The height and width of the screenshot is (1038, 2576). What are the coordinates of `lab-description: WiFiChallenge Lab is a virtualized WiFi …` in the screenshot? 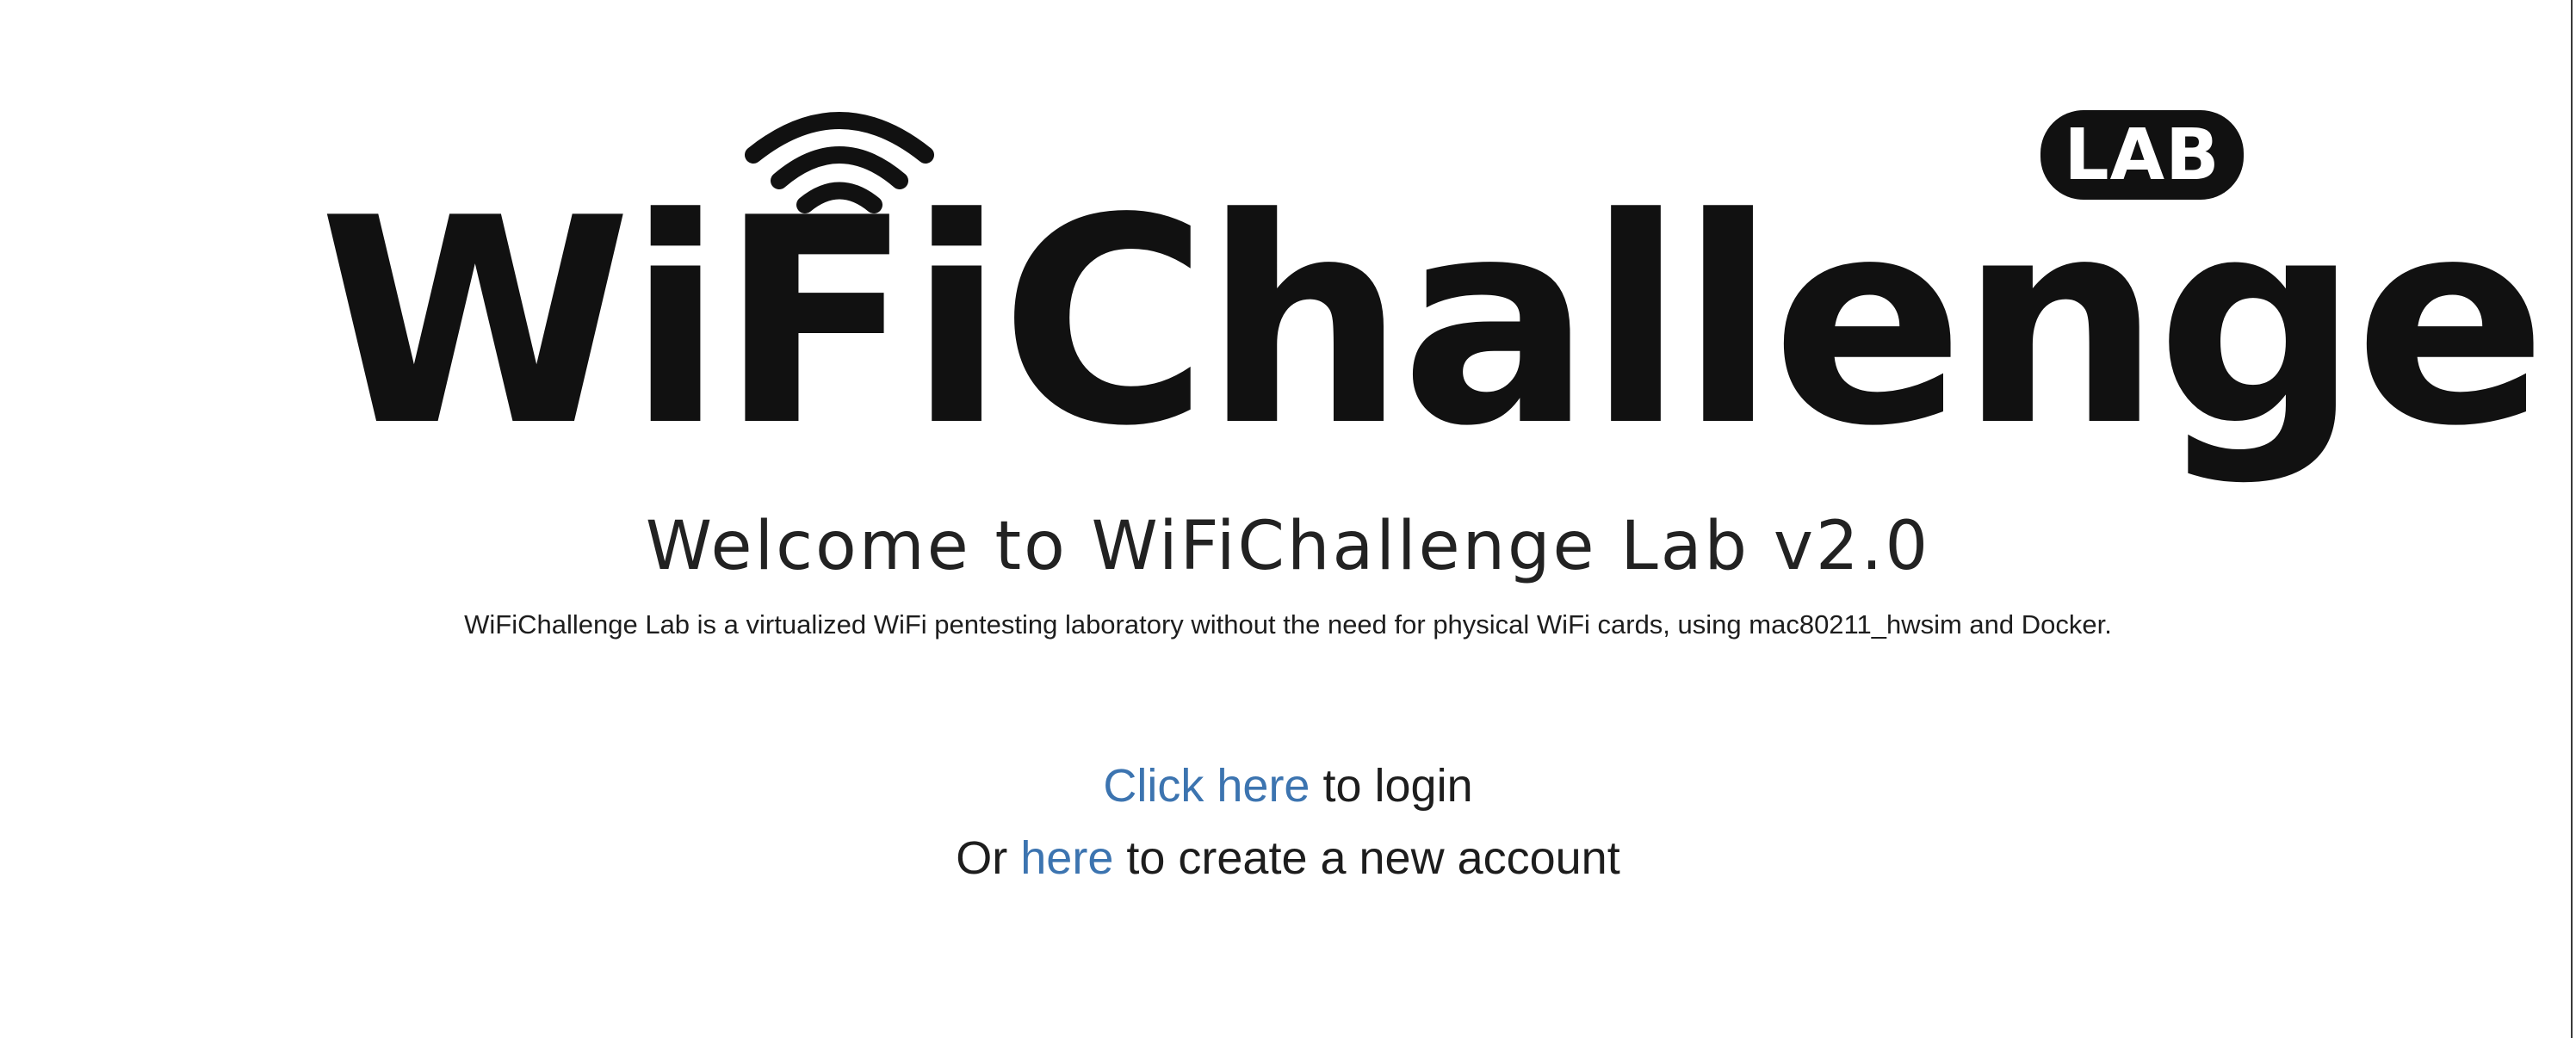 It's located at (1288, 624).